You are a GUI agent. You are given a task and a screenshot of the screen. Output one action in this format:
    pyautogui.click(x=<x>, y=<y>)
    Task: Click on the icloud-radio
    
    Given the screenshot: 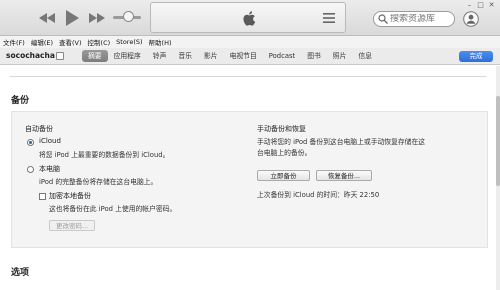 What is the action you would take?
    pyautogui.click(x=30, y=142)
    